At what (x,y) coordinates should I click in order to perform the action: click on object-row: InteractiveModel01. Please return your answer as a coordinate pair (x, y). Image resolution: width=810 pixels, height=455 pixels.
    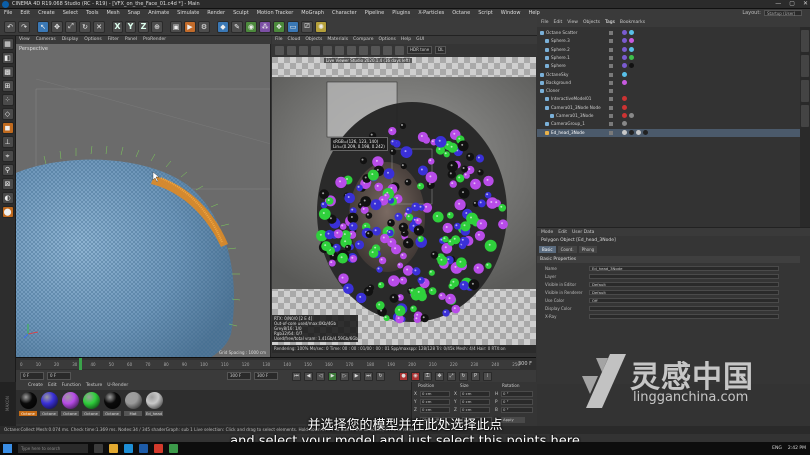
    Looking at the image, I should click on (668, 99).